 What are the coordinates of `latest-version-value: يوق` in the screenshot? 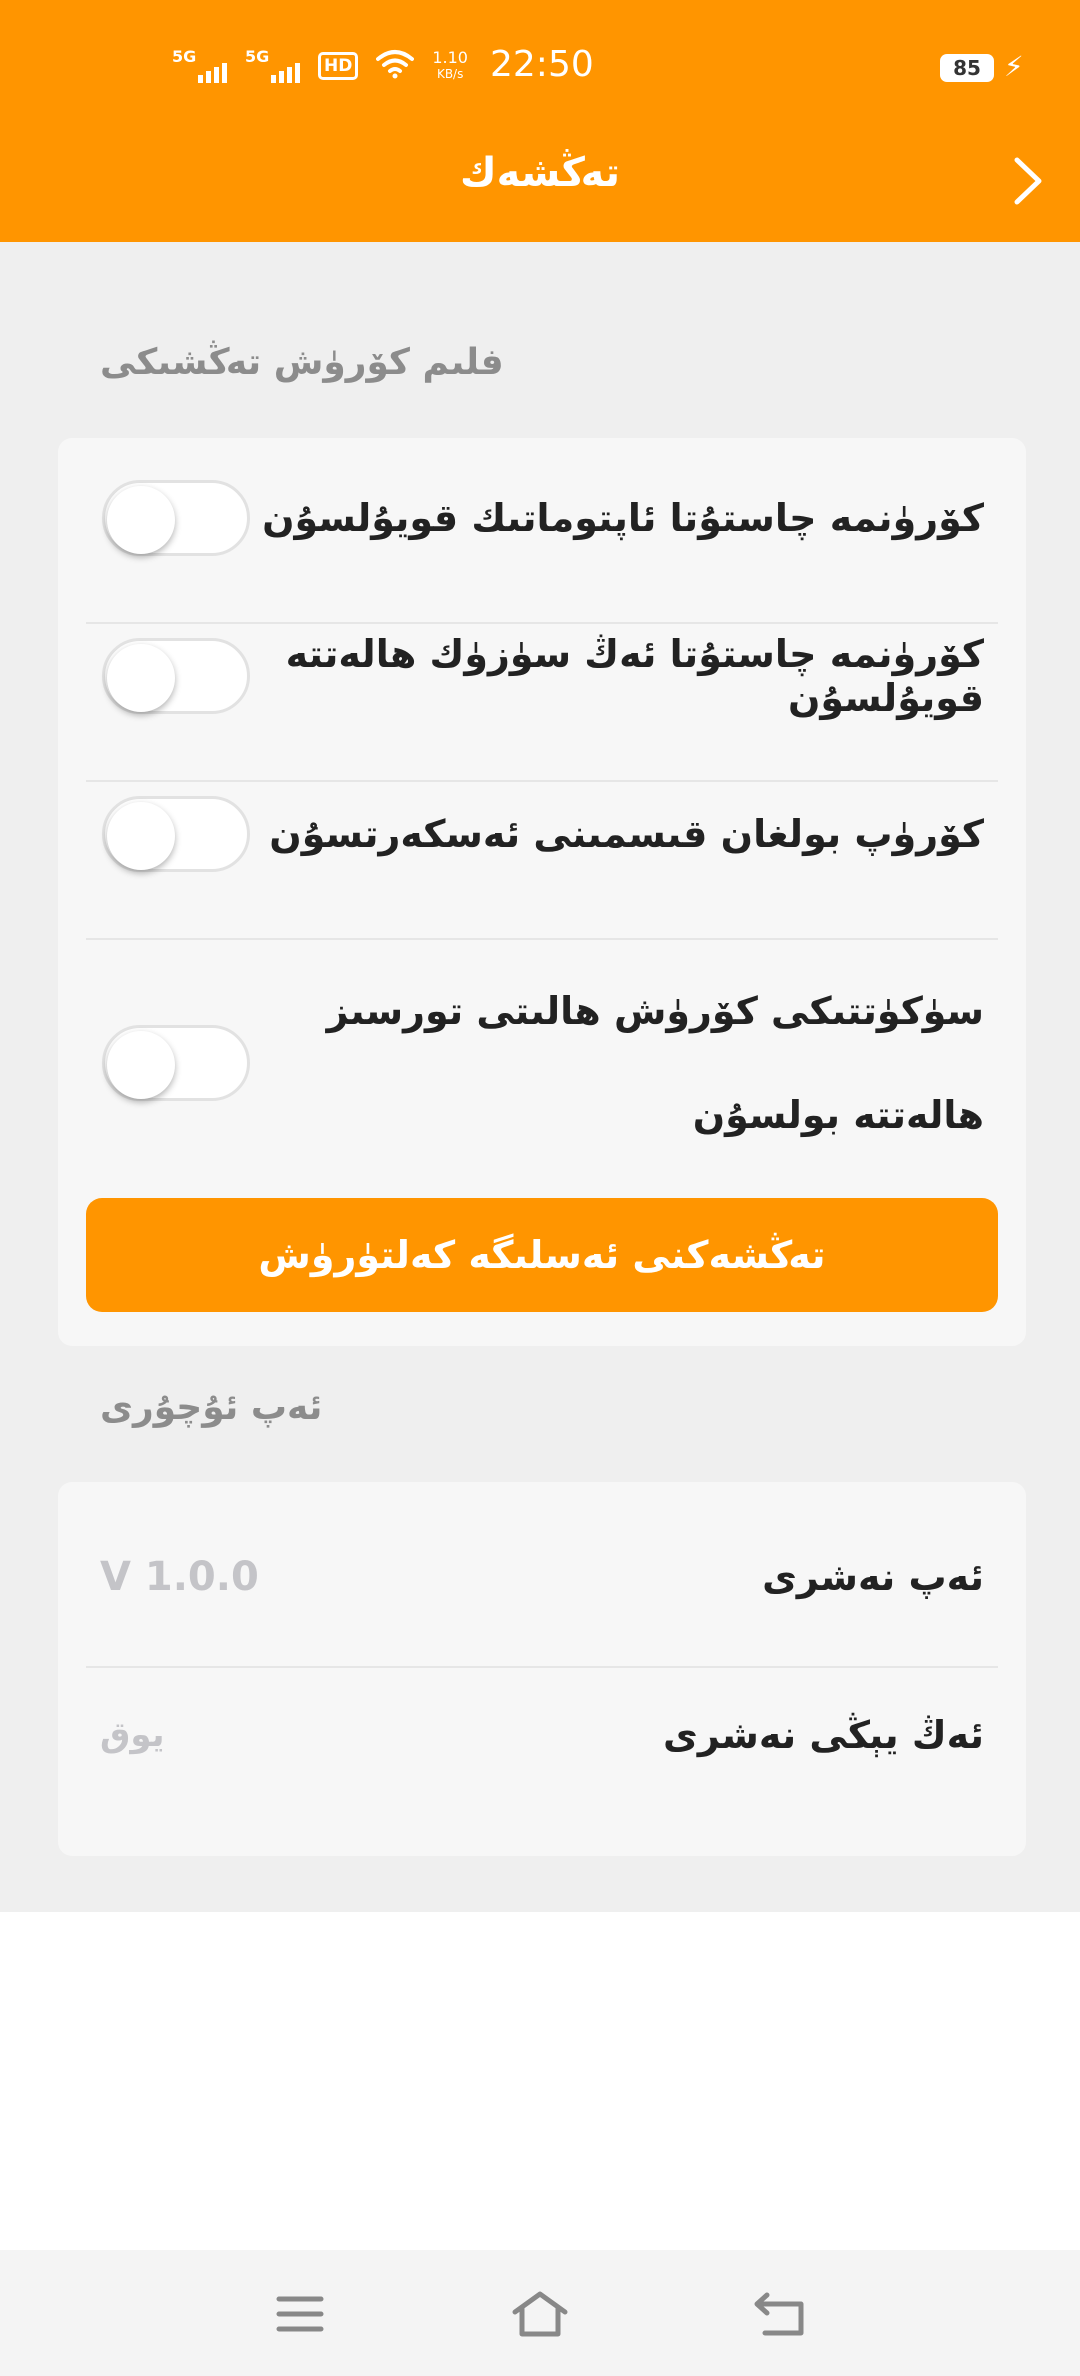 It's located at (132, 1735).